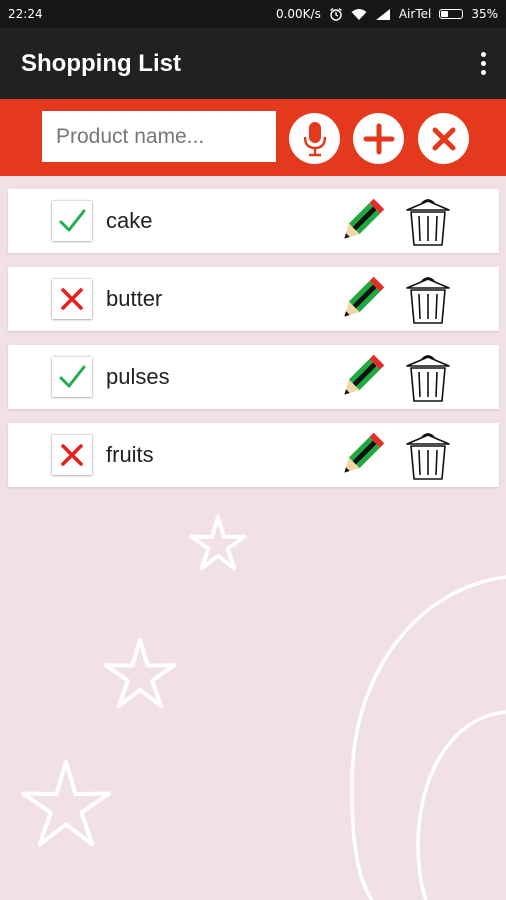 This screenshot has width=506, height=900. Describe the element at coordinates (134, 298) in the screenshot. I see `item-name: butter` at that location.